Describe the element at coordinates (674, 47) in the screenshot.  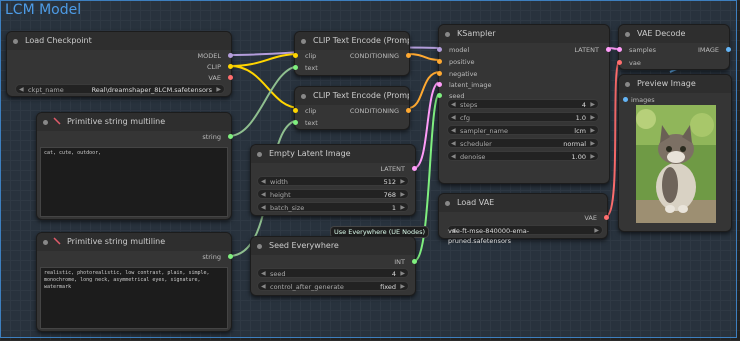
I see `vae-decode-node: VAE Decode samples vae IMAGE` at that location.